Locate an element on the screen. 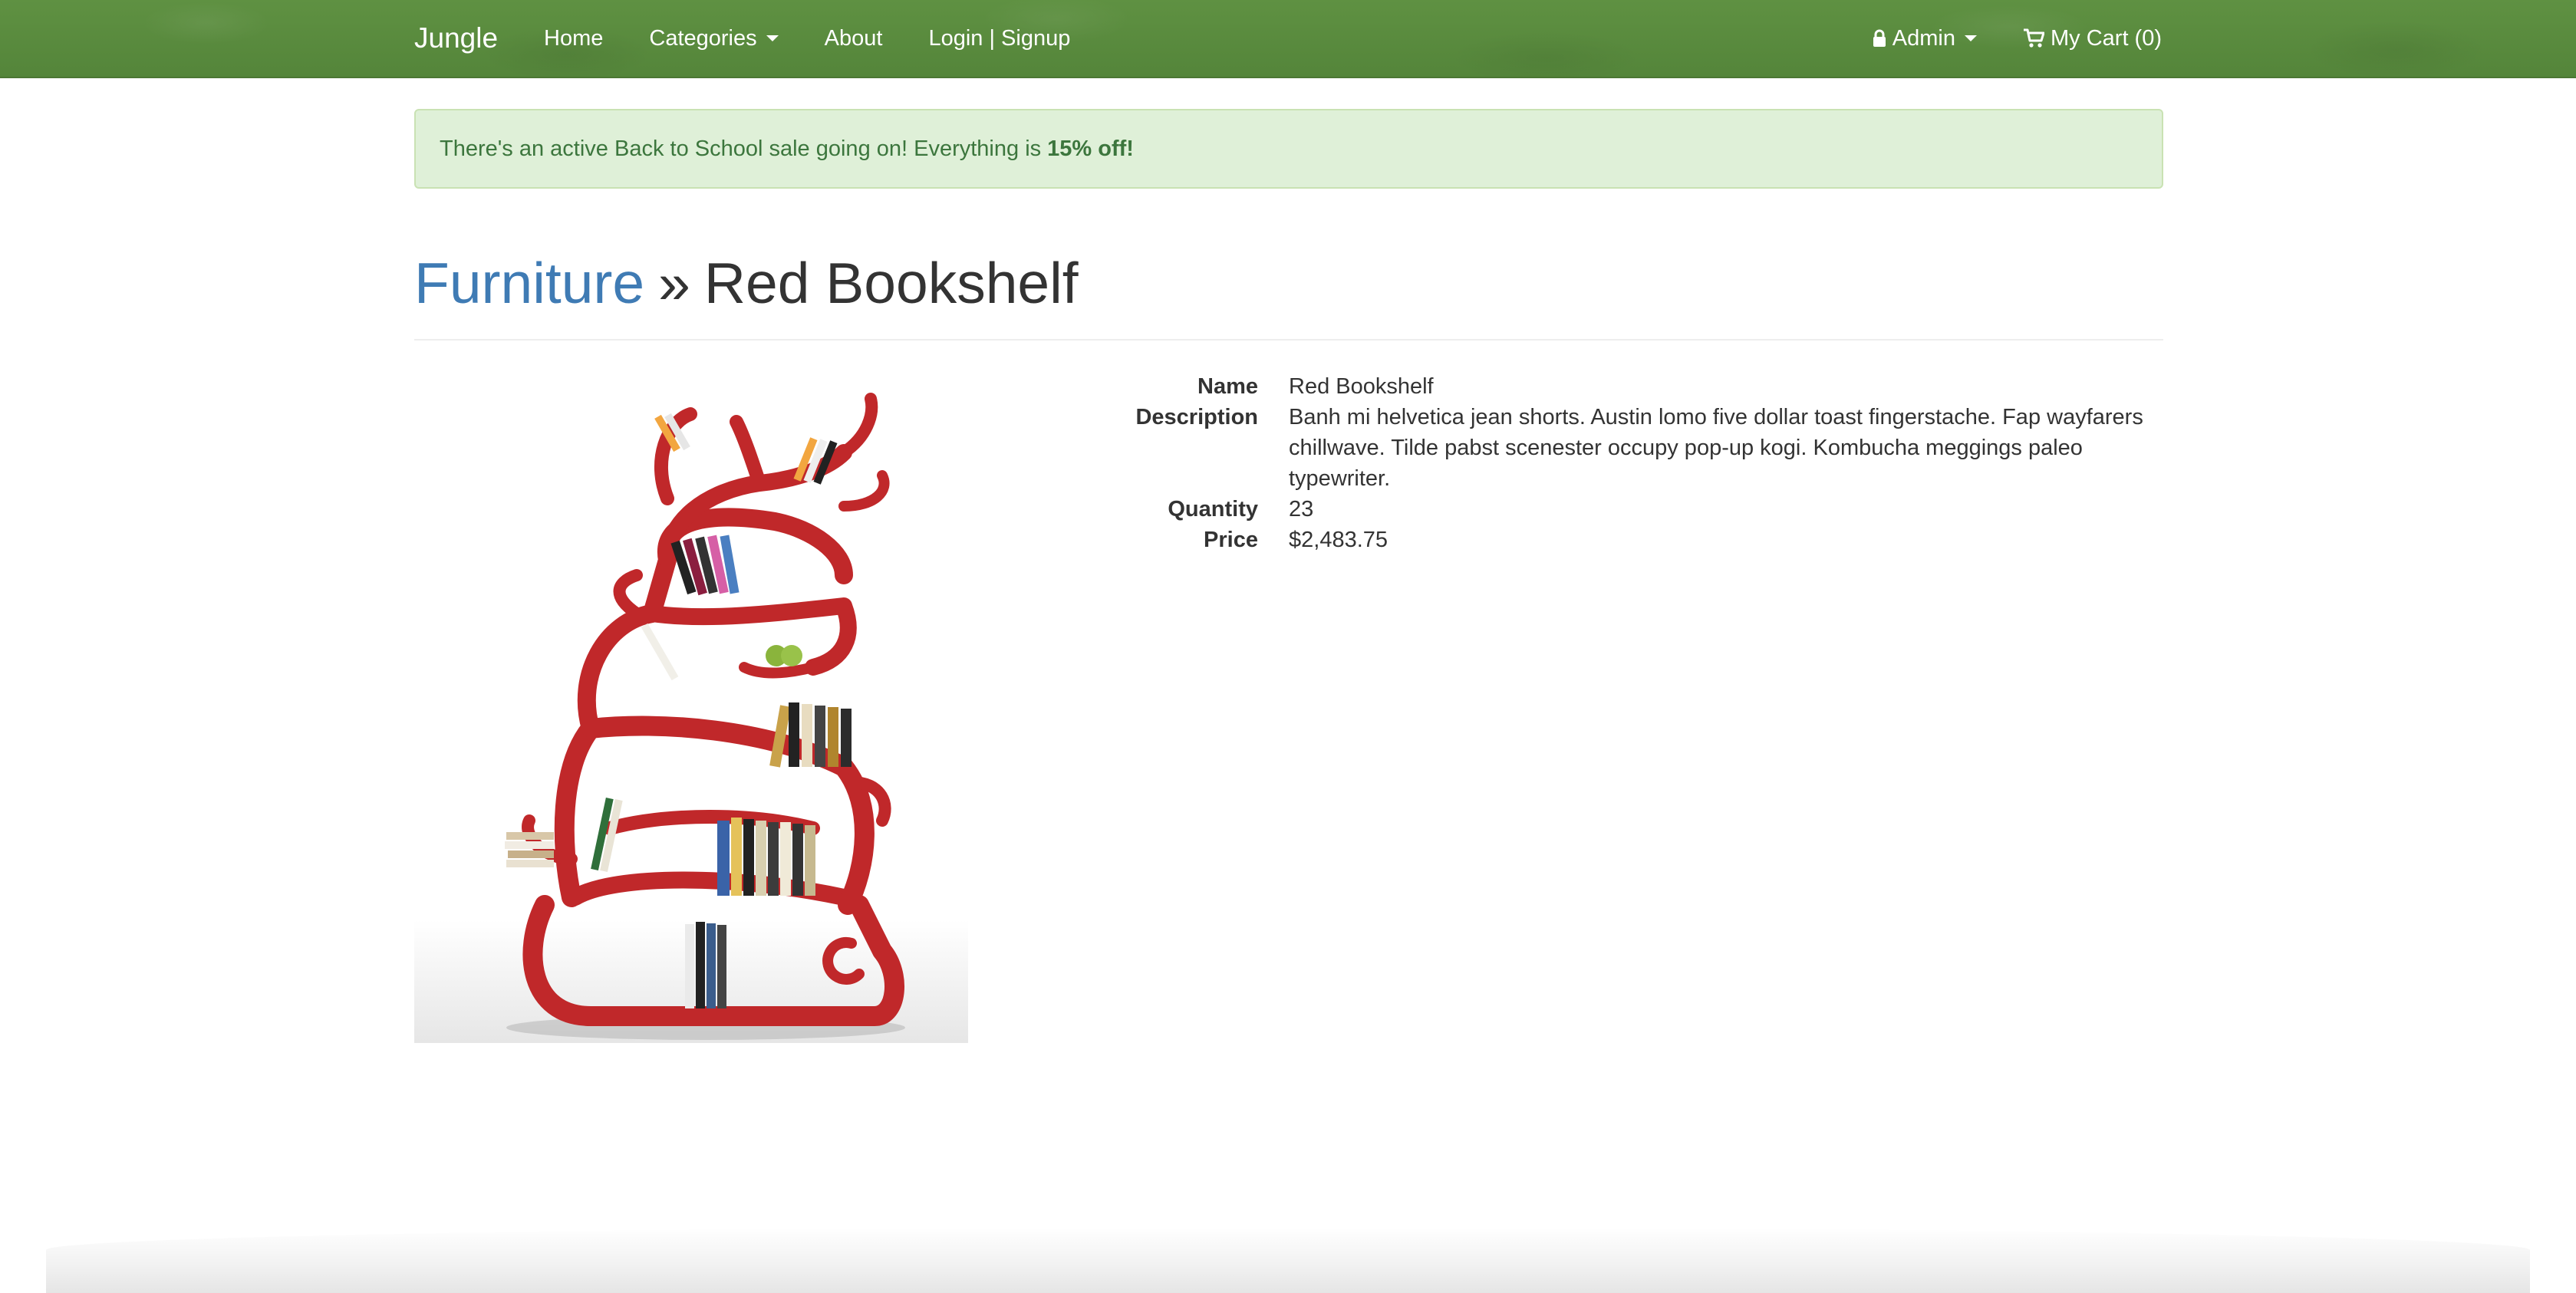 The height and width of the screenshot is (1293, 2576). nav-cart: My Cart (0) is located at coordinates (2092, 39).